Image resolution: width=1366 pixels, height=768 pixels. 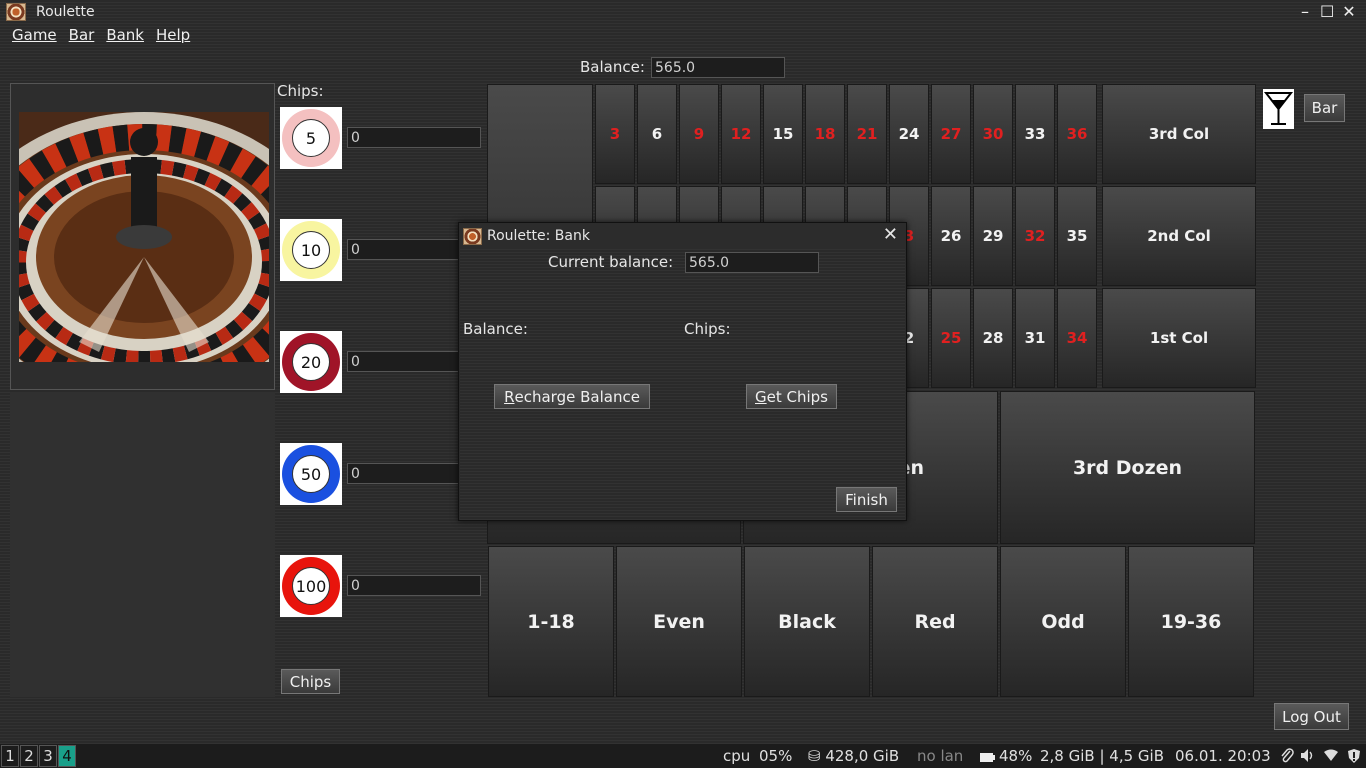 What do you see at coordinates (1127, 467) in the screenshot?
I see `dozen-3-bet: 3rd Dozen` at bounding box center [1127, 467].